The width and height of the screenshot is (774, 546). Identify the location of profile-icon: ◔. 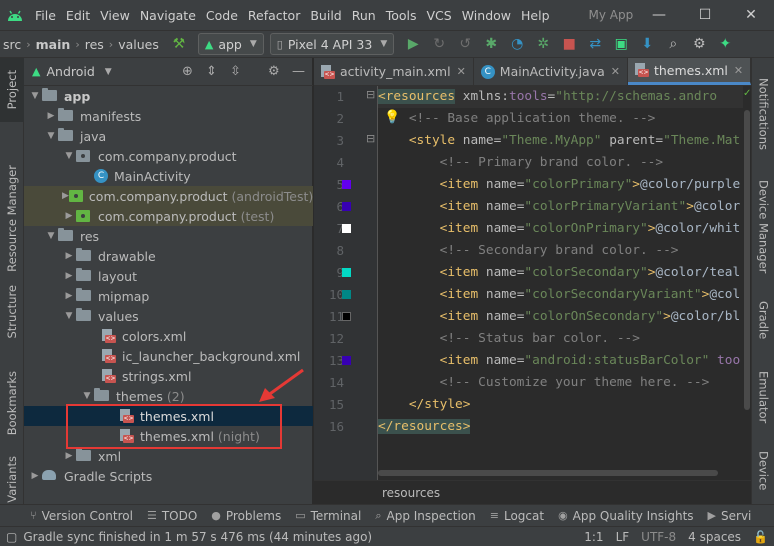
(517, 44).